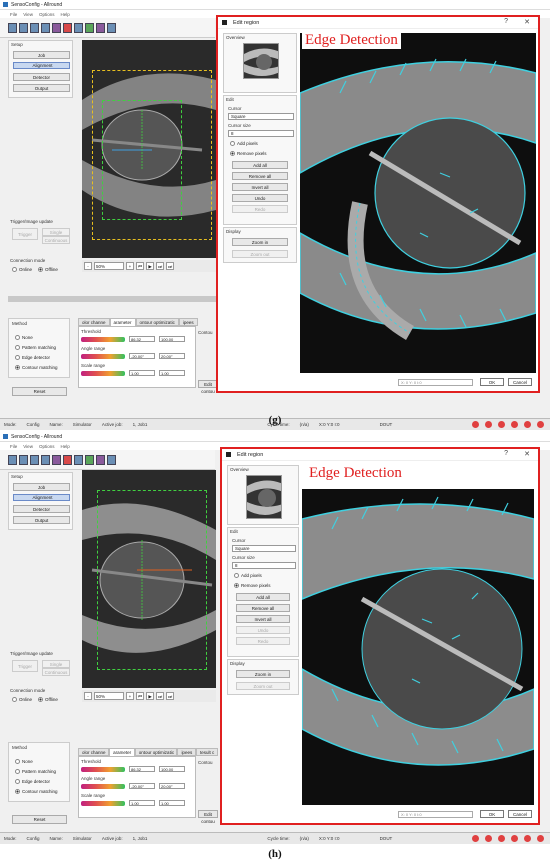  Describe the element at coordinates (56, 672) in the screenshot. I see `continuous-button: Continuous` at that location.